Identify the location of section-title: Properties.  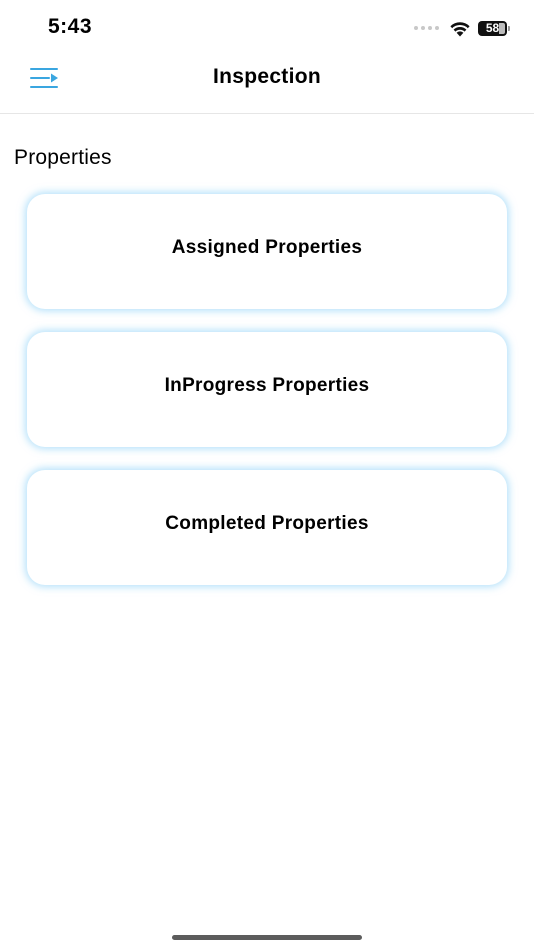
(63, 157).